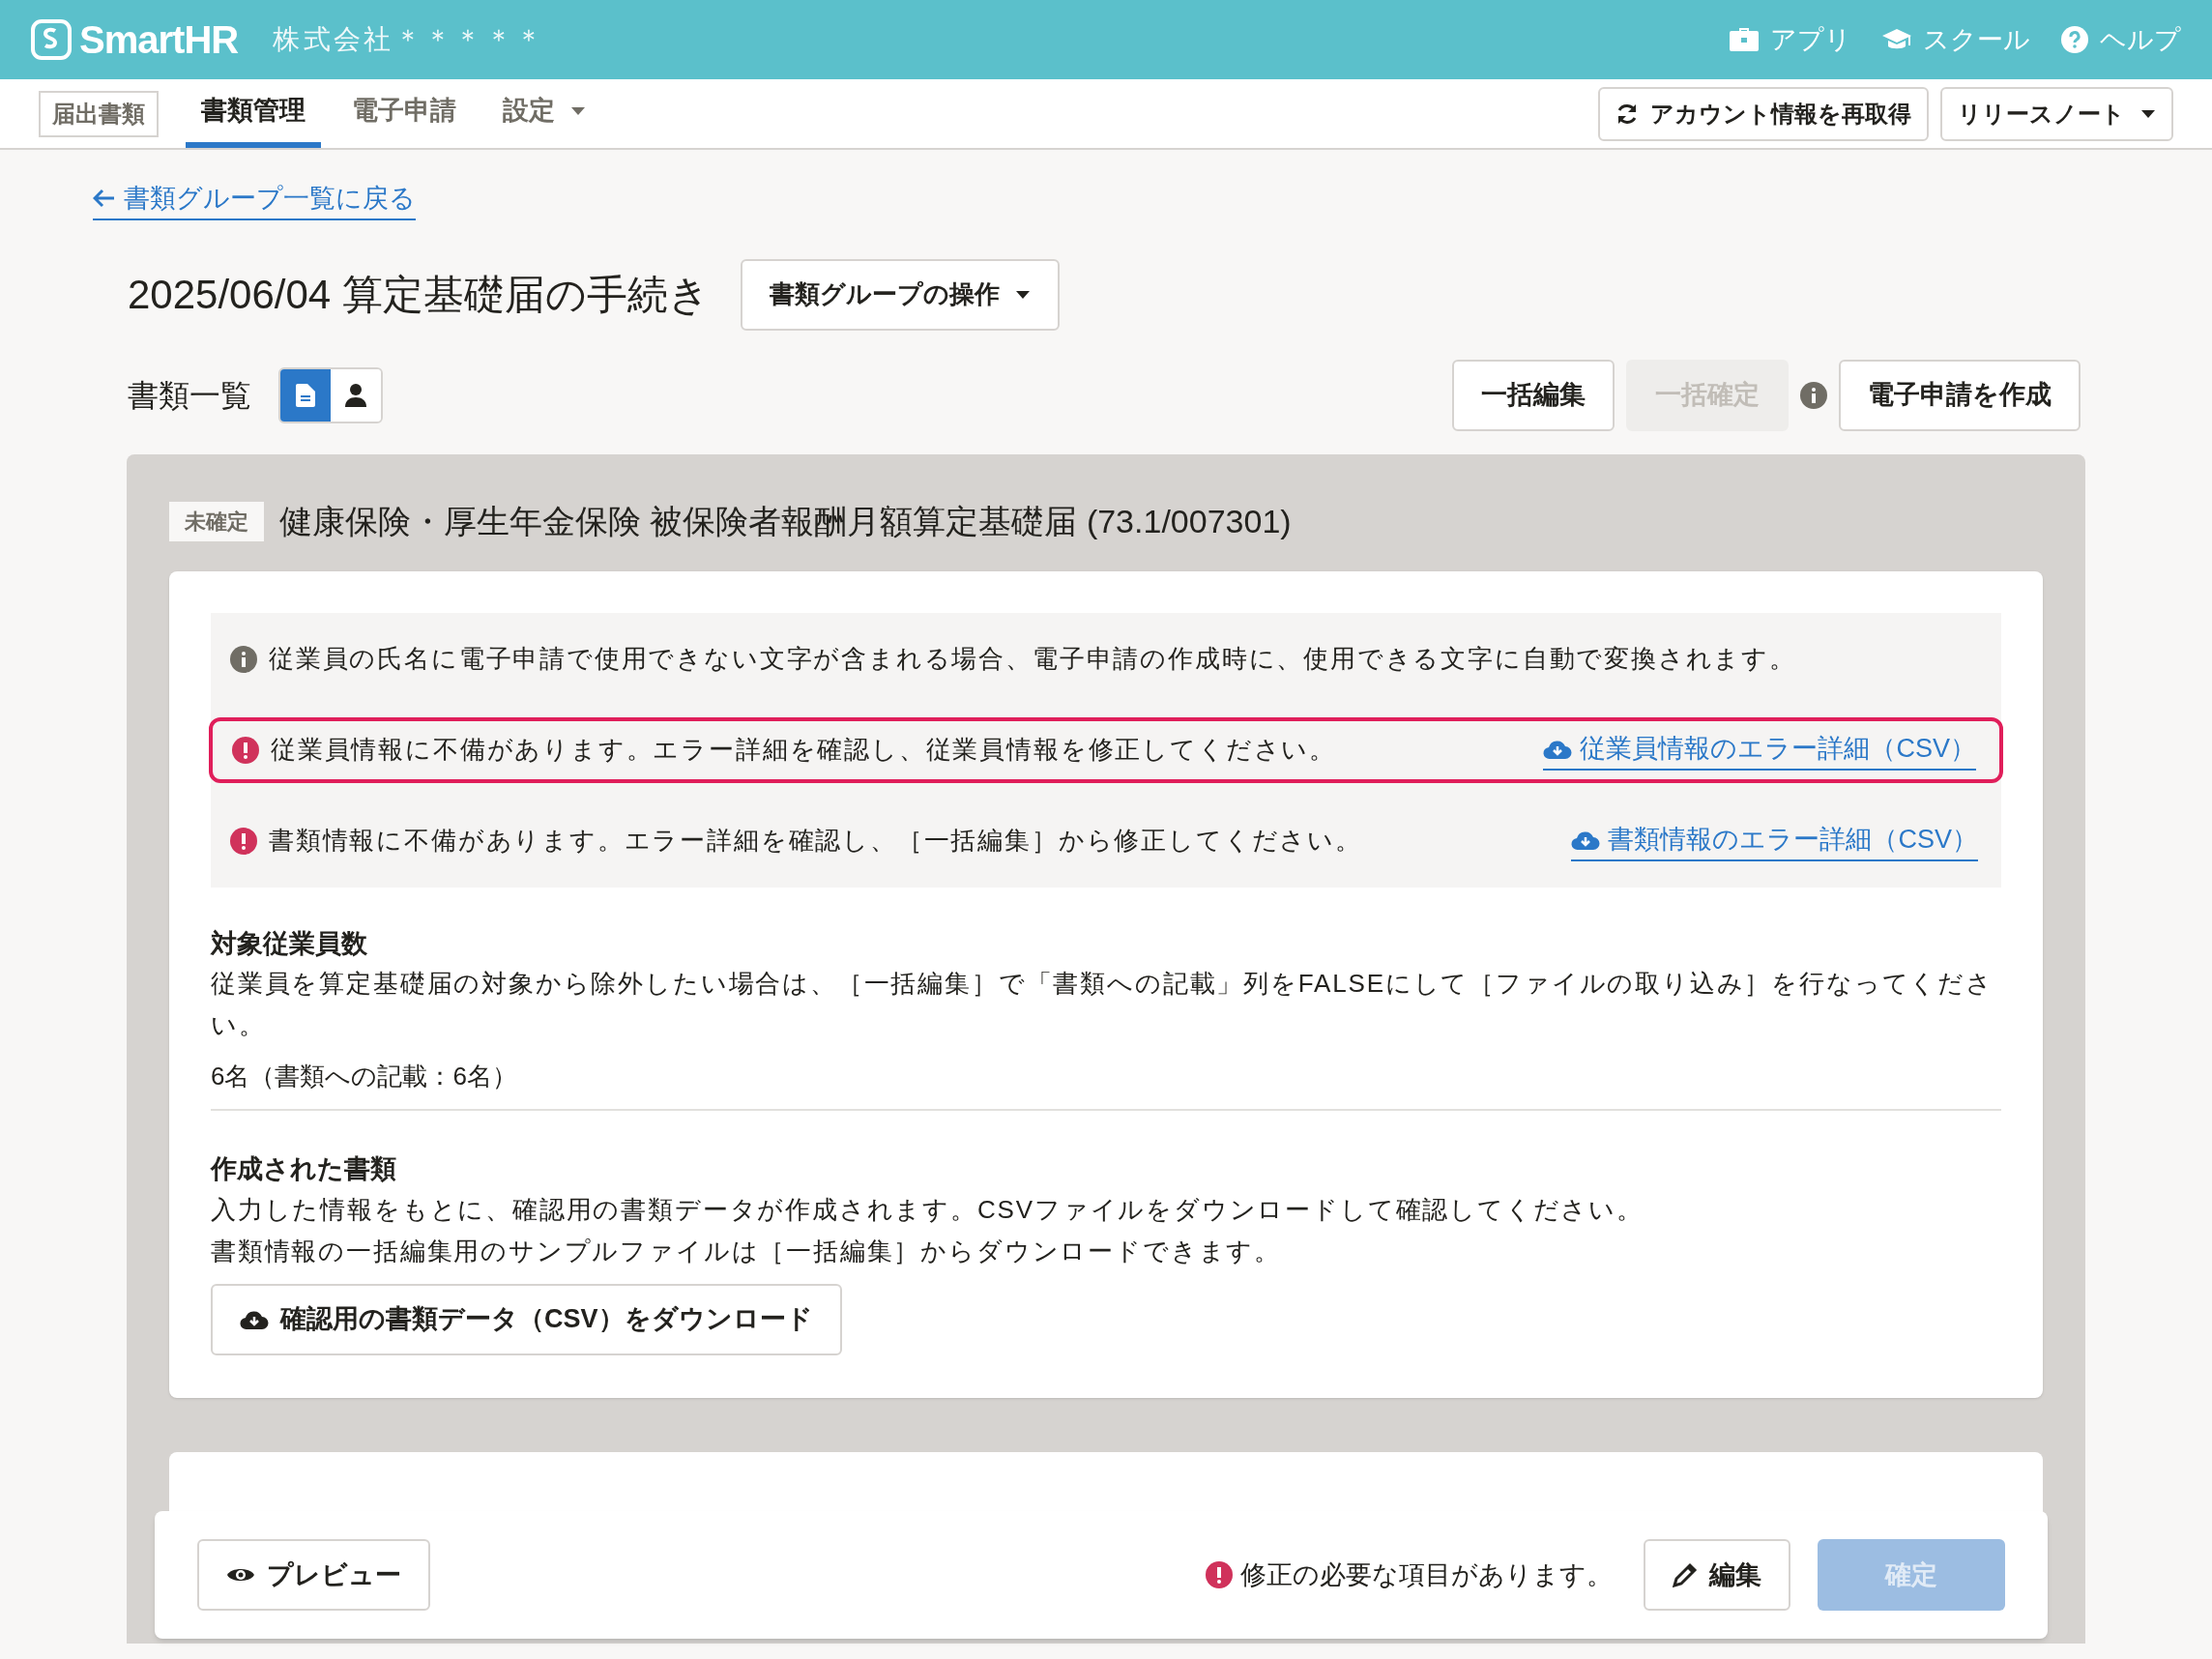 The width and height of the screenshot is (2212, 1659). I want to click on person-icon, so click(355, 395).